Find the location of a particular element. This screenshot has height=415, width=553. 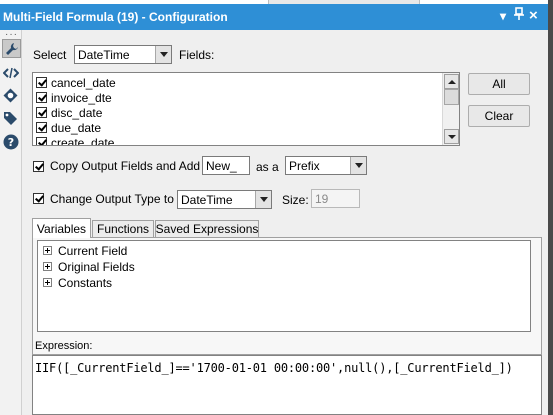

size-label: Size: is located at coordinates (295, 200).